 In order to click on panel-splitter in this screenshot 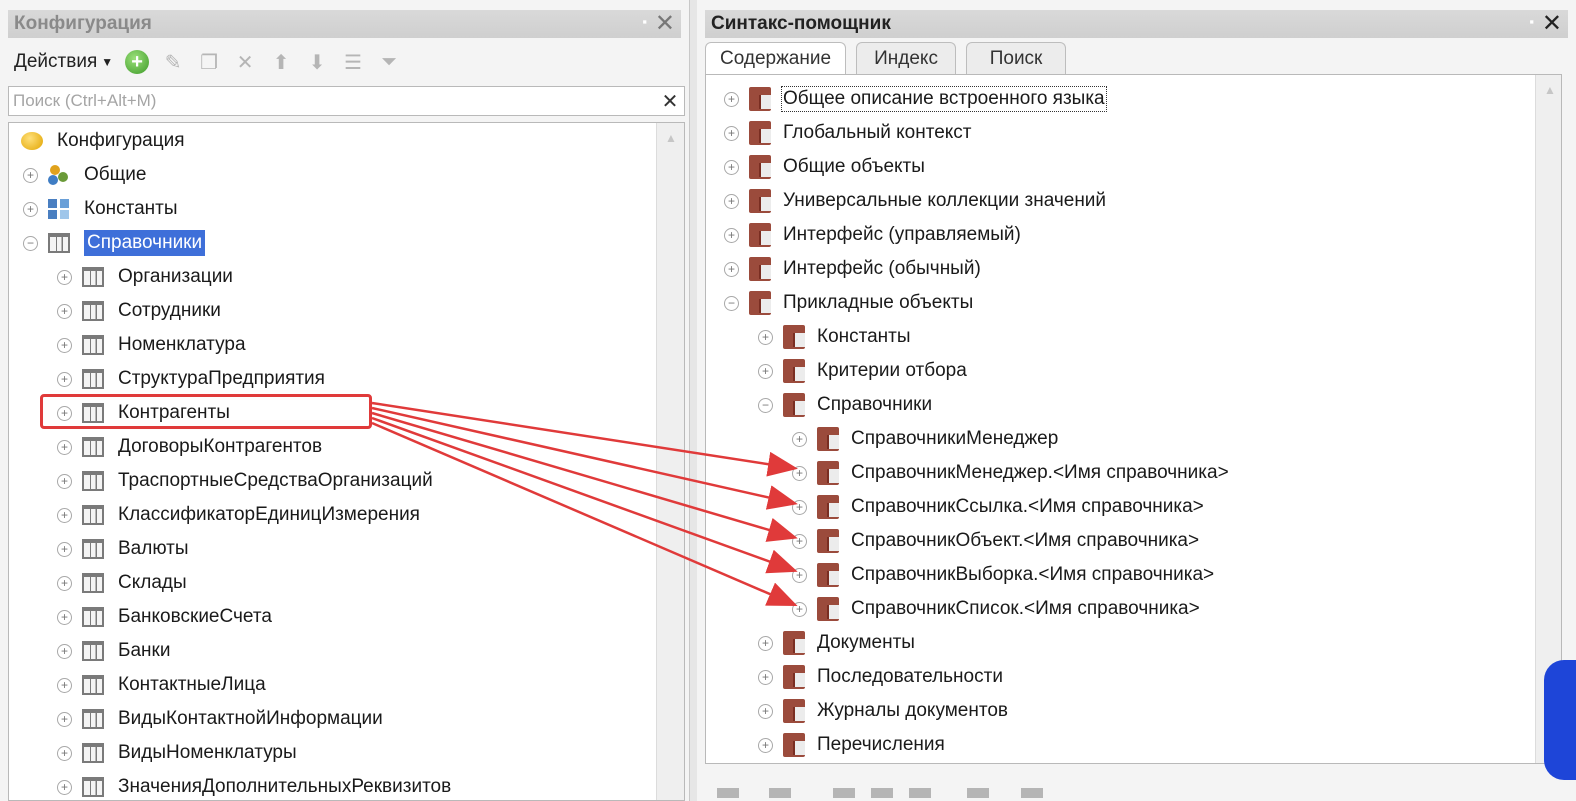, I will do `click(693, 400)`.